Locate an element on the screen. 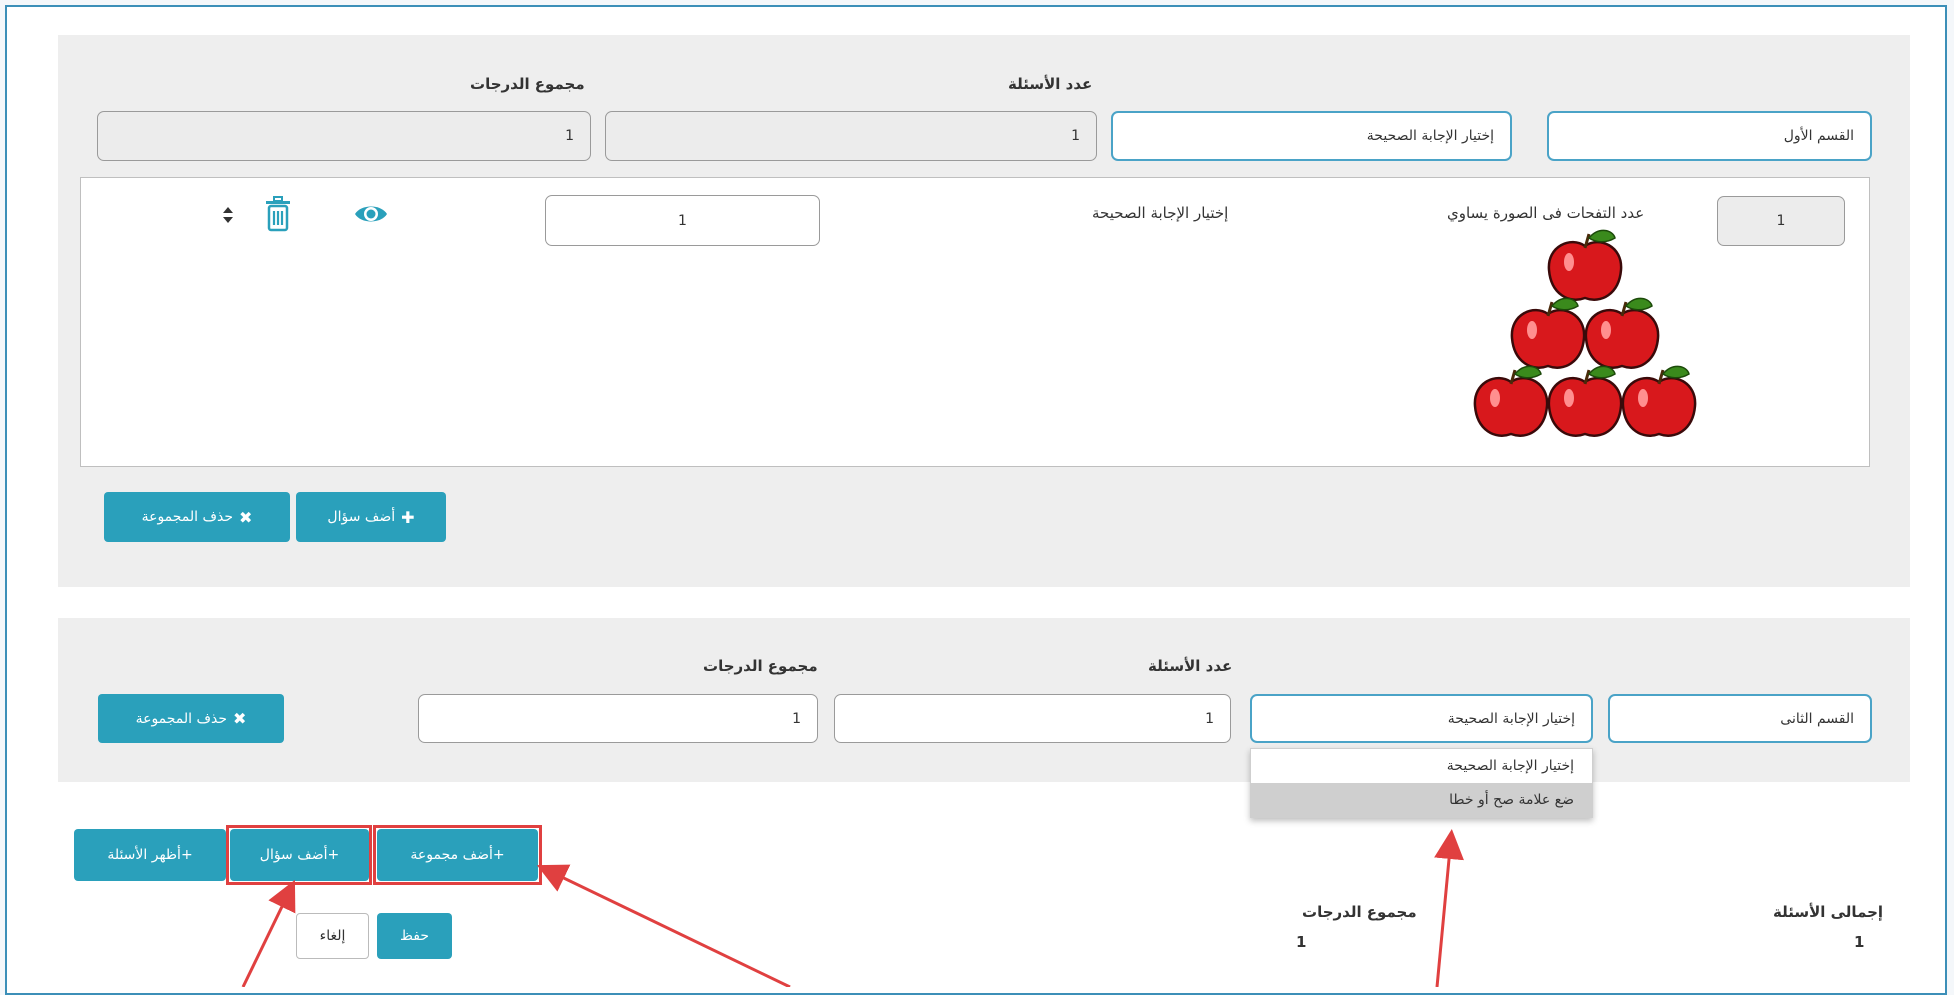  add-question-button: ✚ أضف سؤال is located at coordinates (371, 517).